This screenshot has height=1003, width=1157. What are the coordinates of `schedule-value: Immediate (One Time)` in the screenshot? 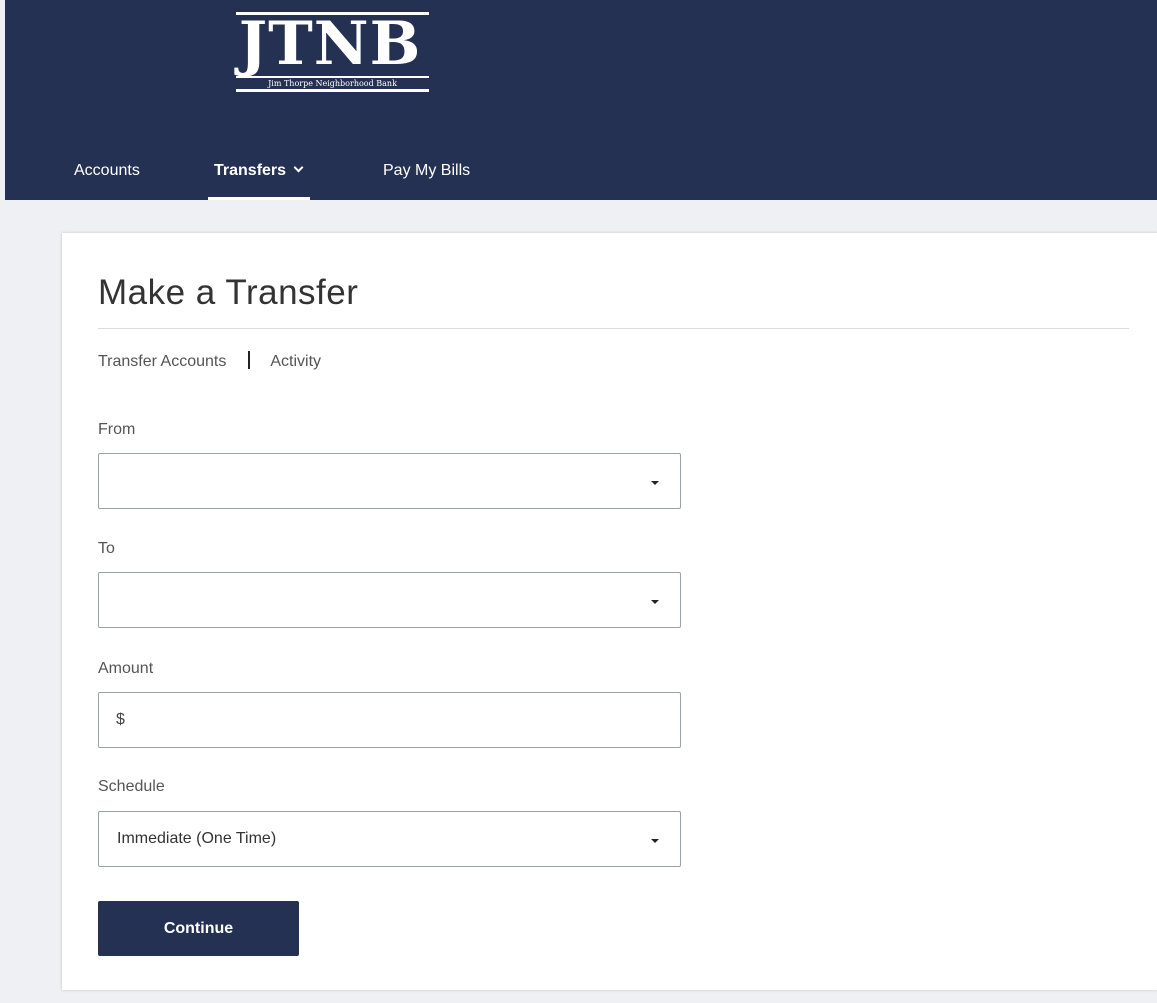 It's located at (197, 838).